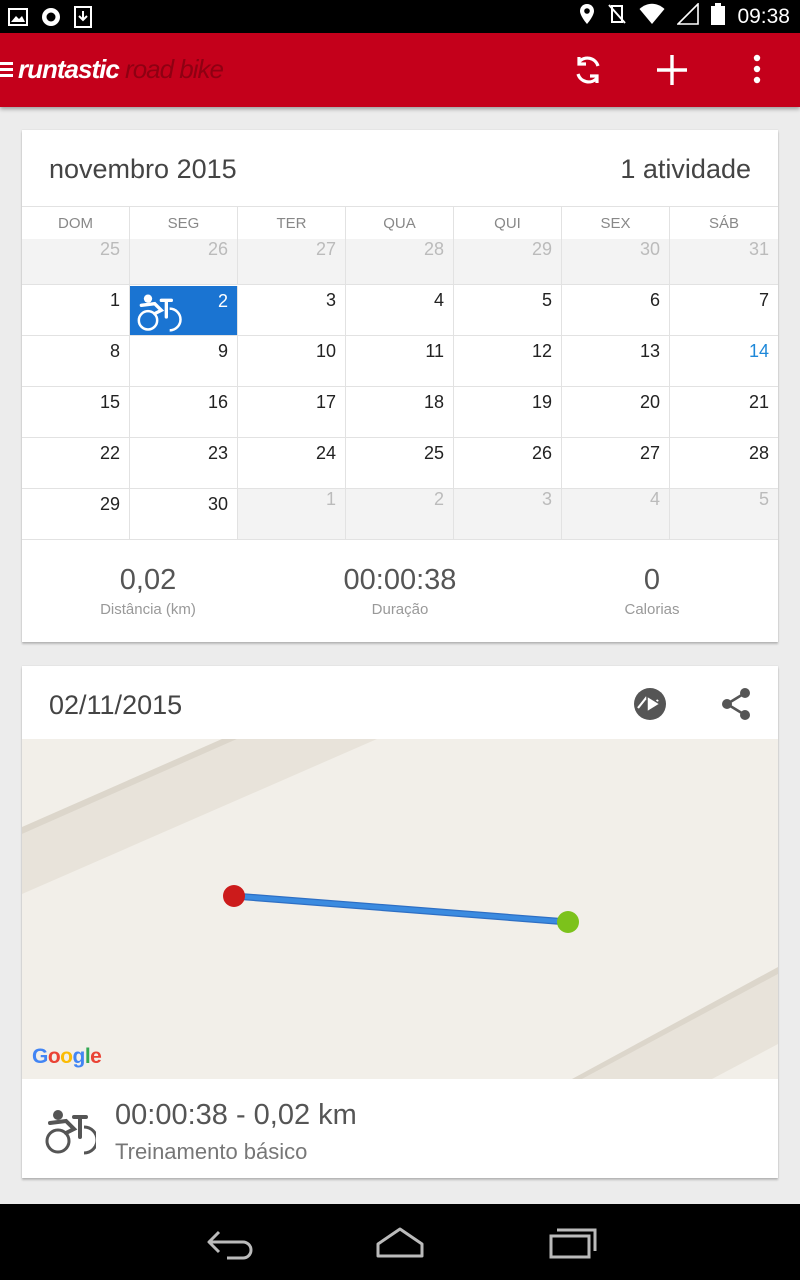 This screenshot has height=1280, width=800. What do you see at coordinates (758, 249) in the screenshot?
I see `day-number: 31` at bounding box center [758, 249].